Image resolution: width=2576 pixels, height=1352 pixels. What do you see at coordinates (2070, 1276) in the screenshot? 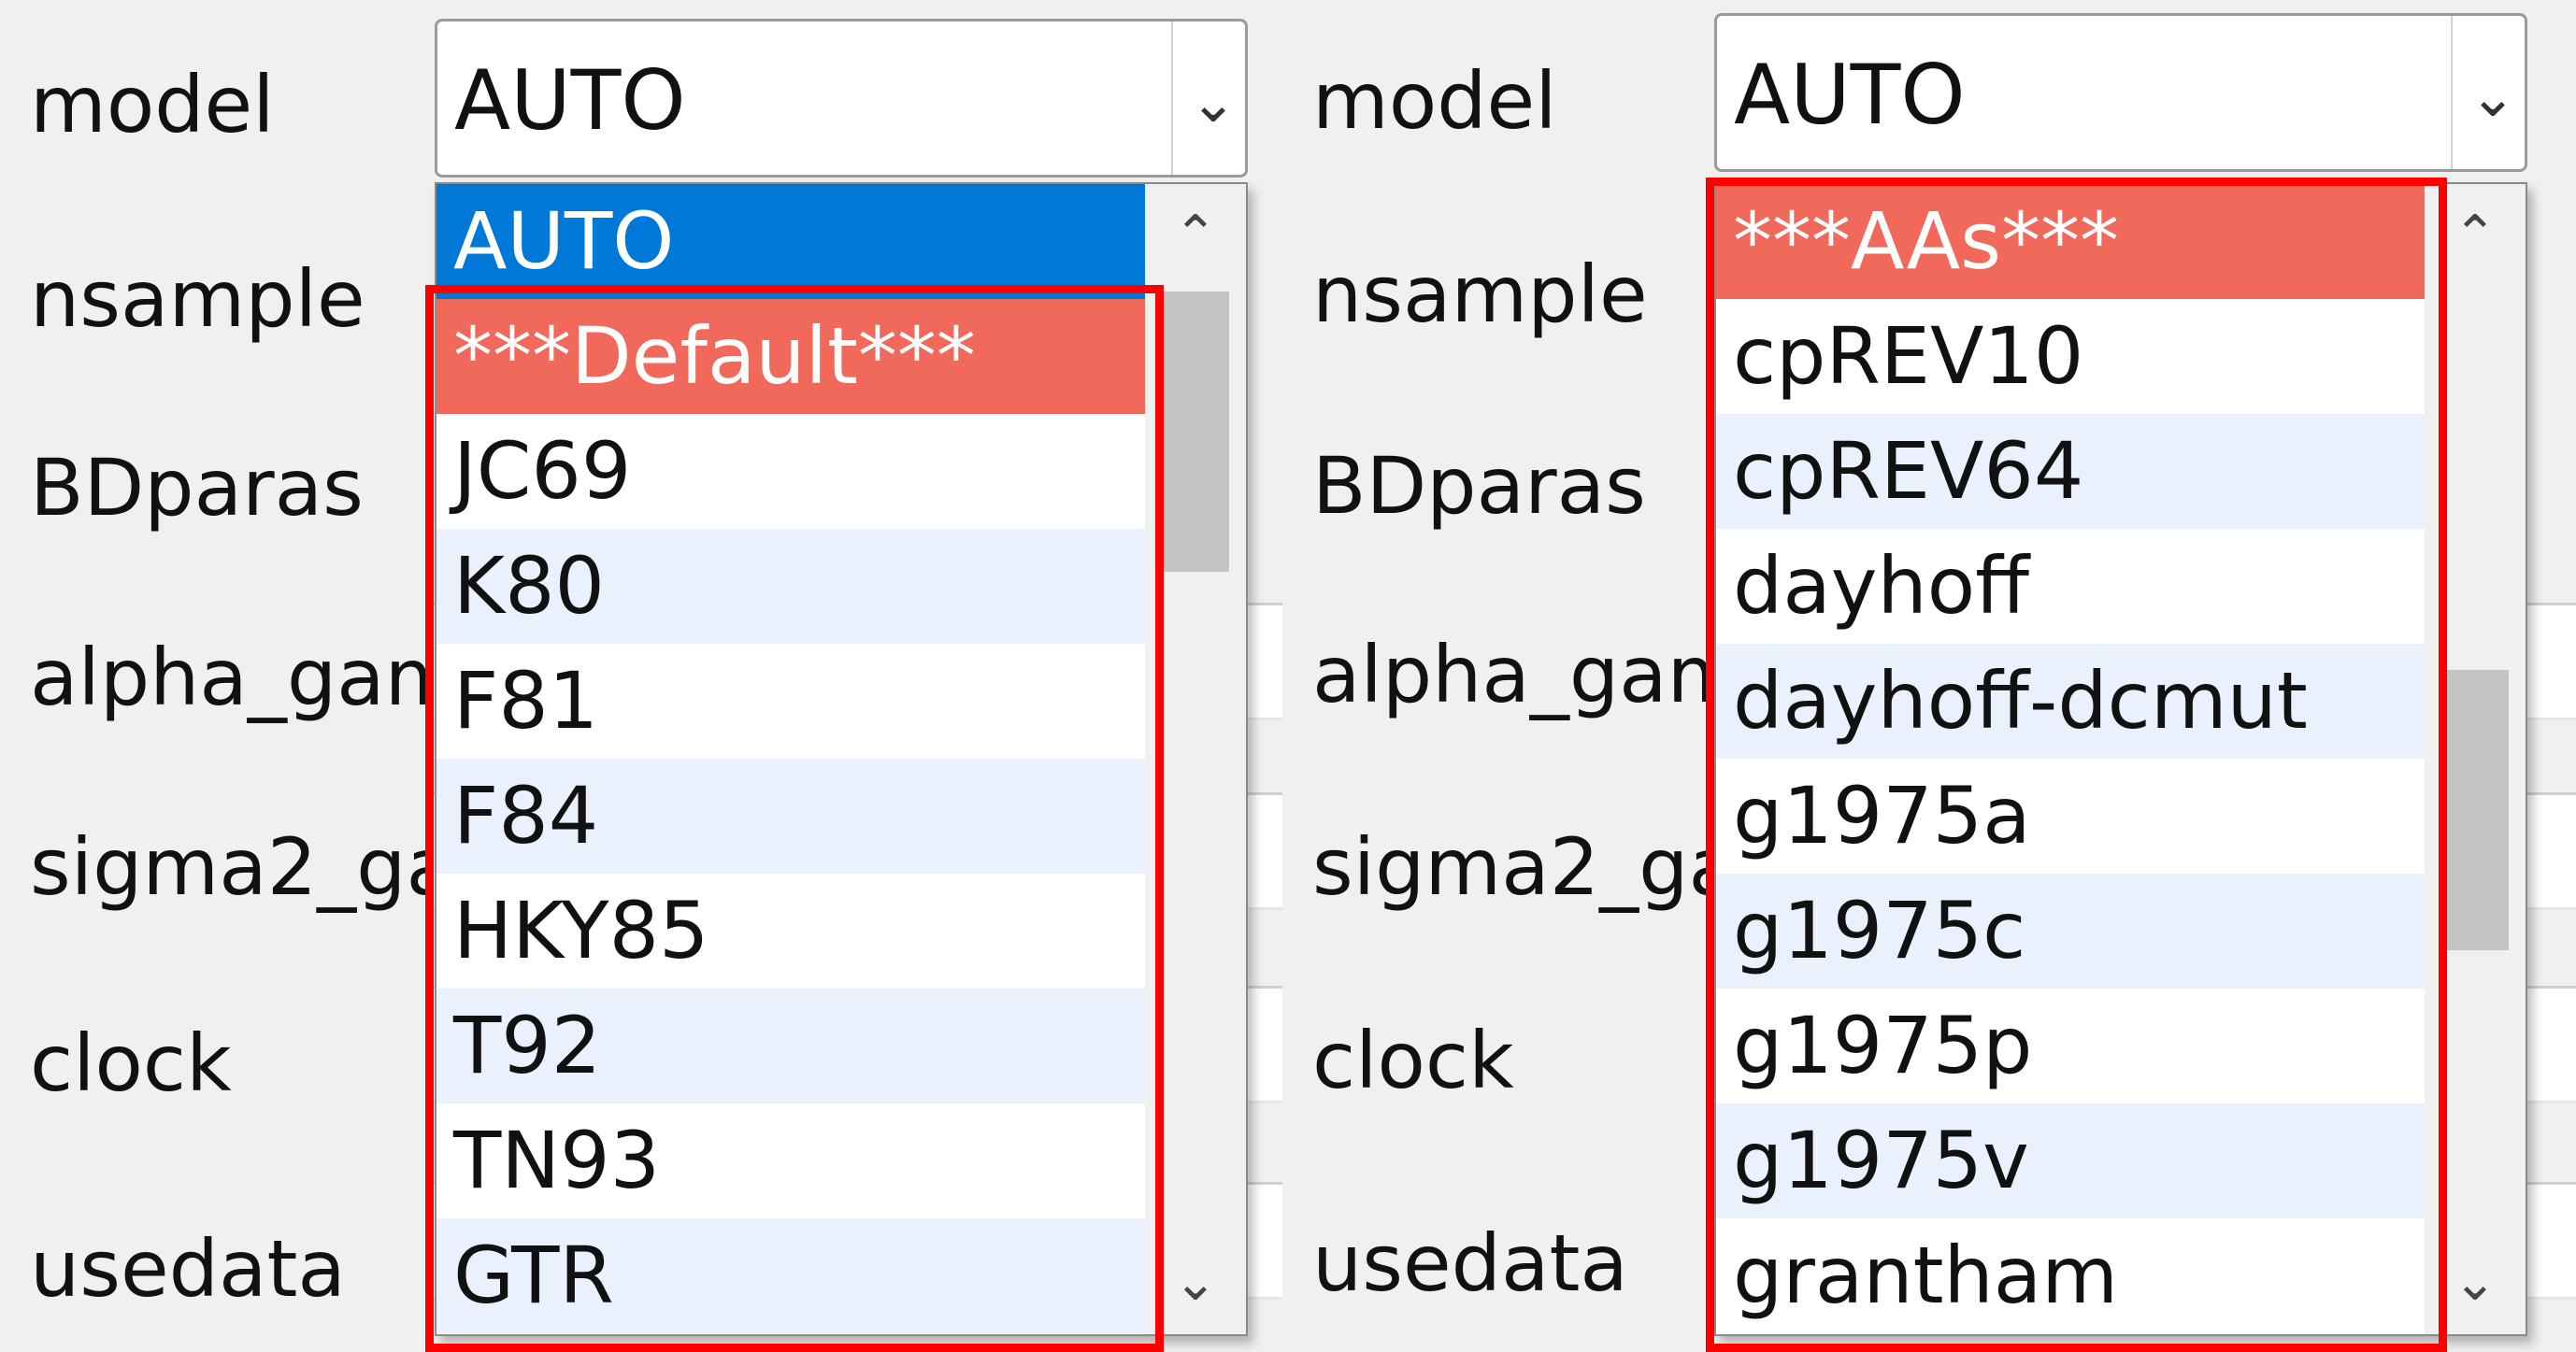
I see `option-item: grantham` at bounding box center [2070, 1276].